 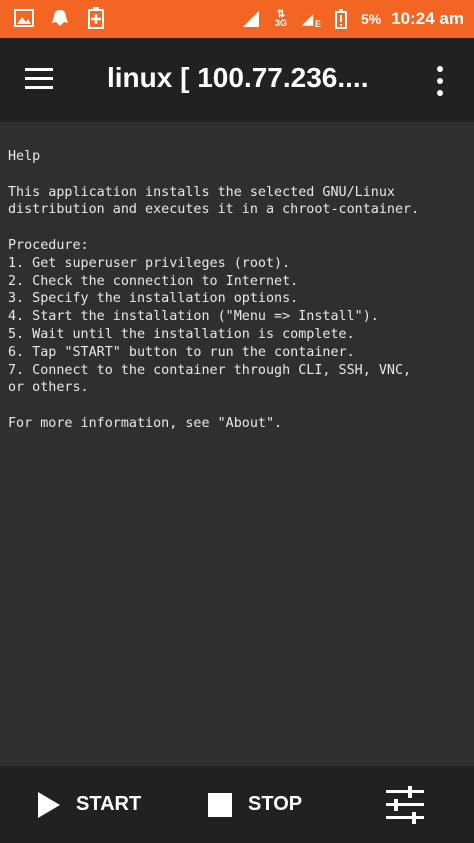 What do you see at coordinates (341, 19) in the screenshot?
I see `battery-low-icon` at bounding box center [341, 19].